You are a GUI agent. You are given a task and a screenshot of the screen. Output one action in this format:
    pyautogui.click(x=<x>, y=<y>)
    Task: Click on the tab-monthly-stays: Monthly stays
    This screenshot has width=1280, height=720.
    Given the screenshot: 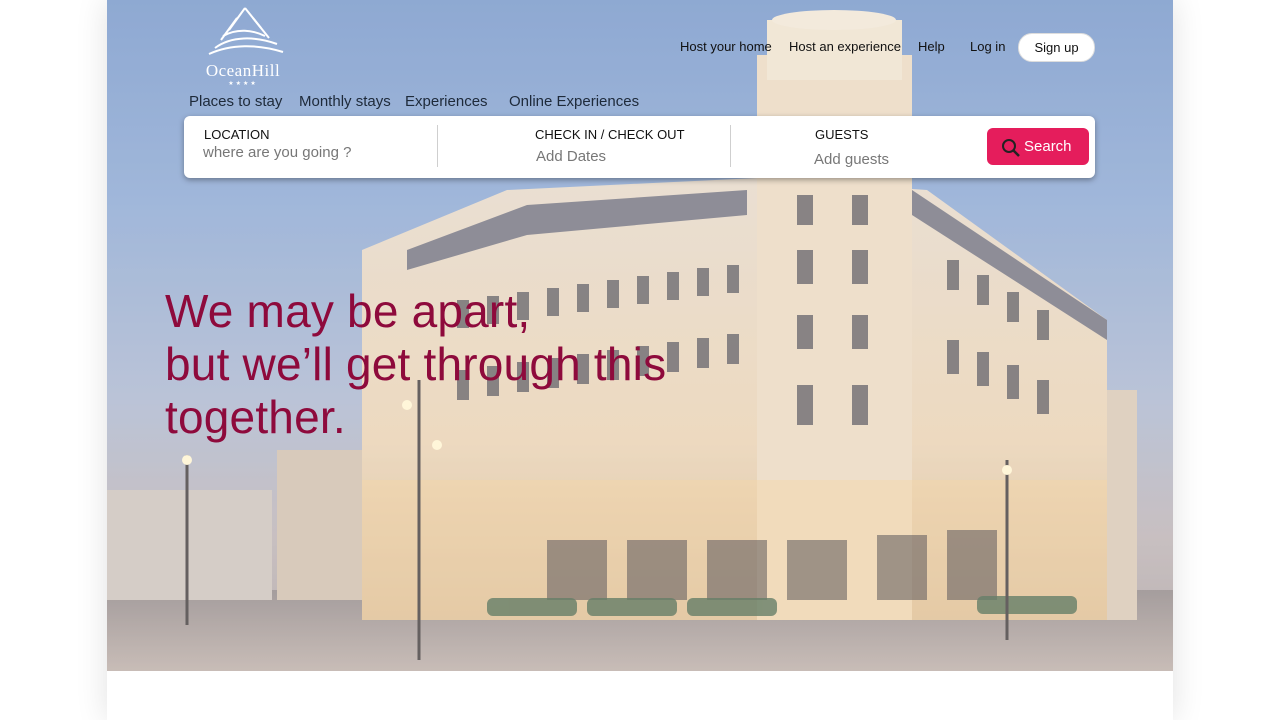 What is the action you would take?
    pyautogui.click(x=345, y=101)
    